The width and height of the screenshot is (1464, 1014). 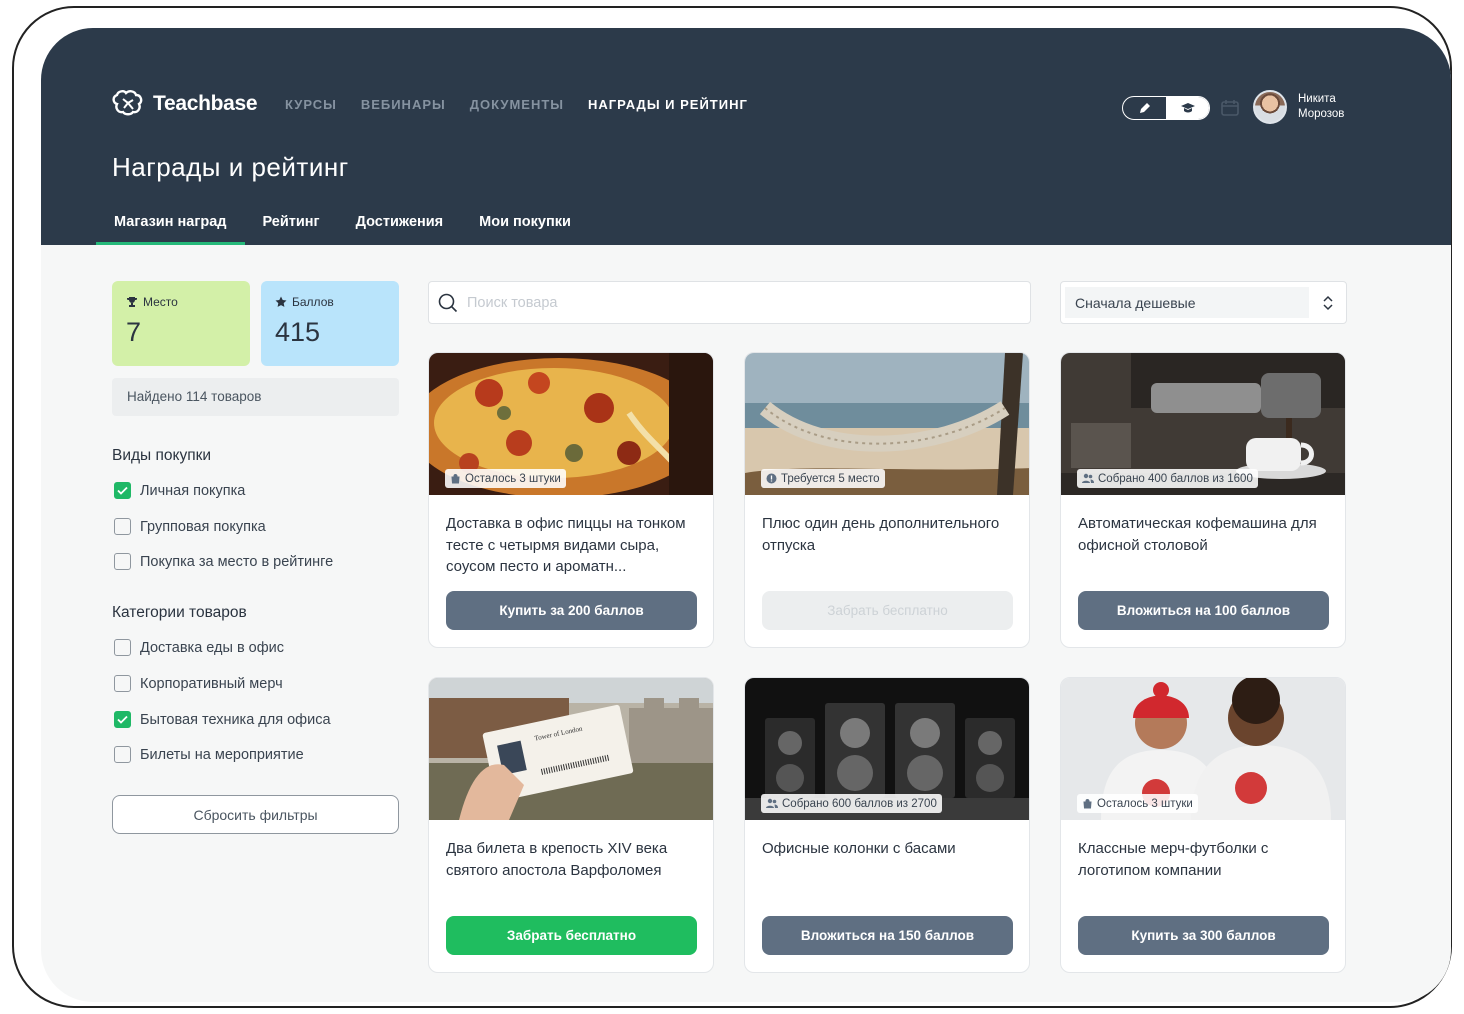 What do you see at coordinates (162, 455) in the screenshot?
I see `purchase-types-title: Виды покупки` at bounding box center [162, 455].